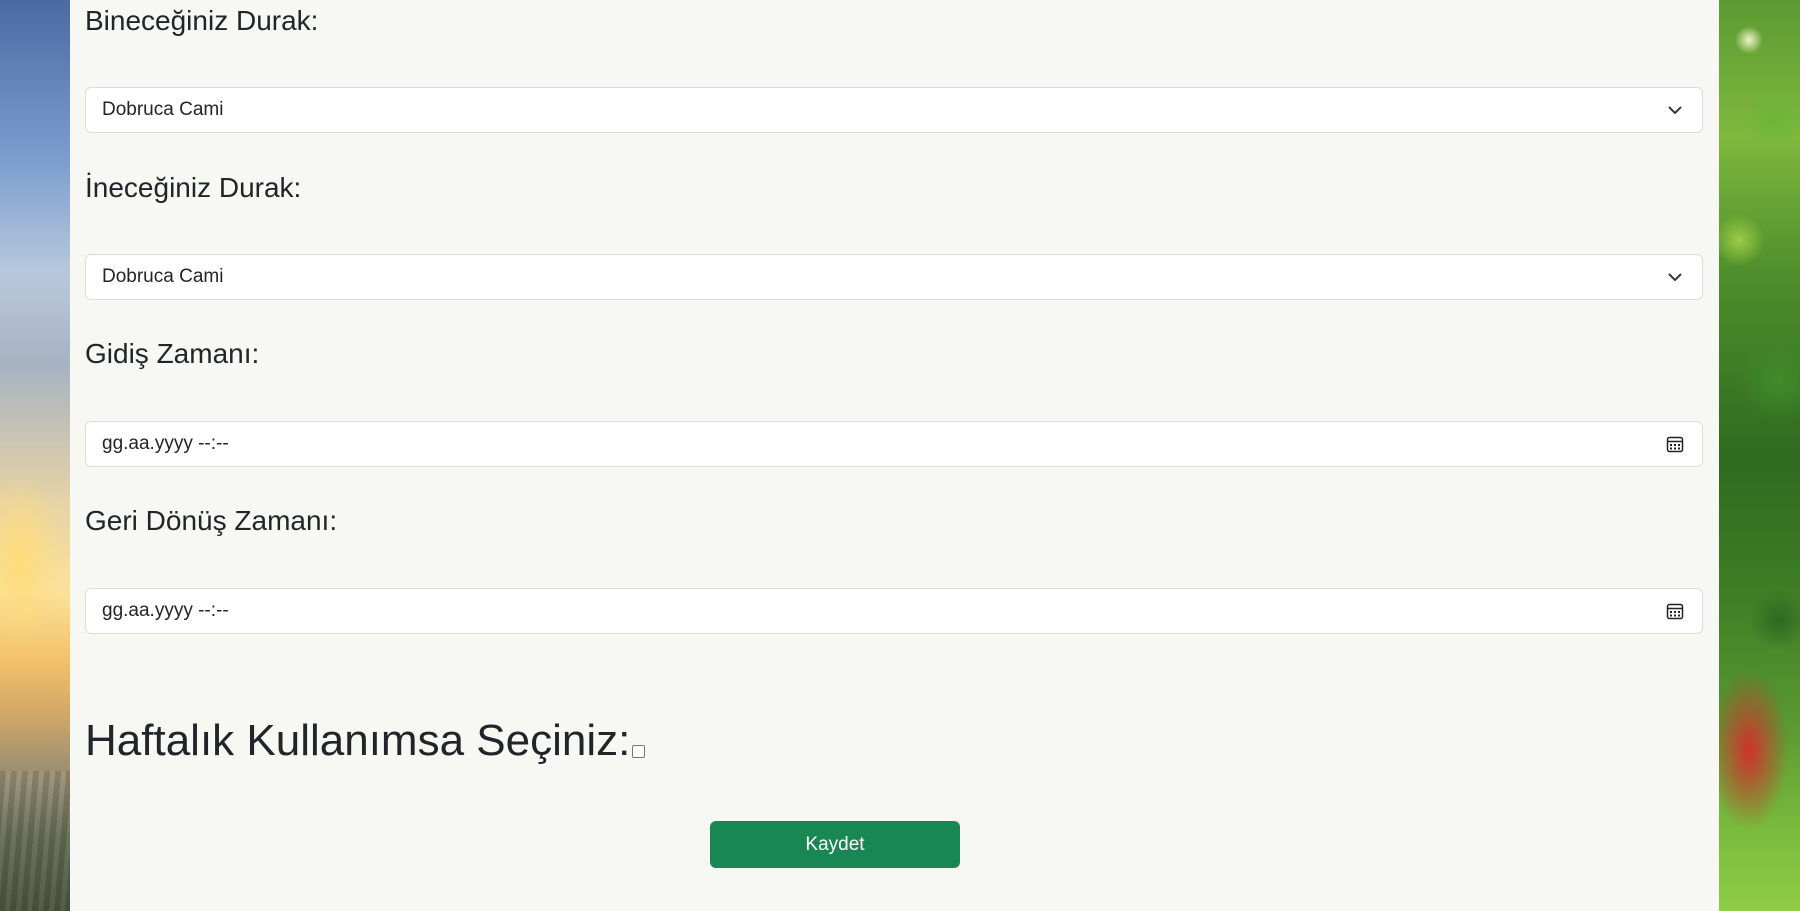  What do you see at coordinates (1759, 455) in the screenshot?
I see `background-image-right` at bounding box center [1759, 455].